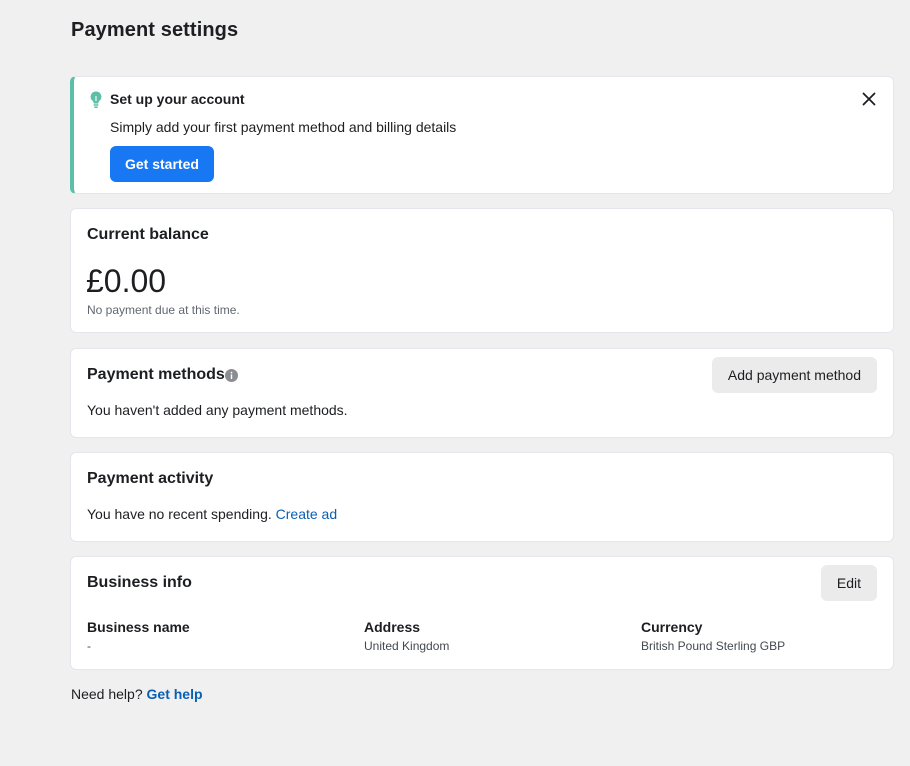  What do you see at coordinates (848, 583) in the screenshot?
I see `edit-business-info-button: Edit` at bounding box center [848, 583].